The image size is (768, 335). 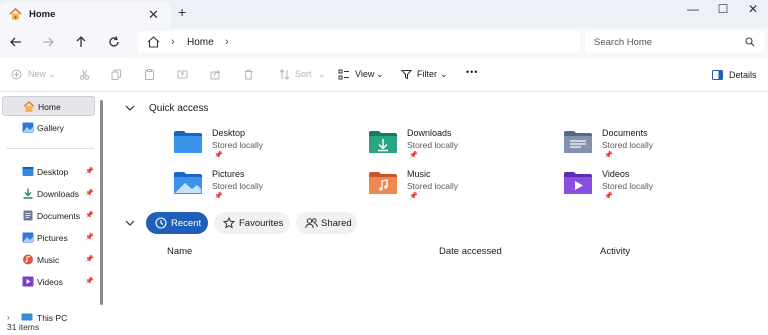 I want to click on sidebar-item-desktop: Desktop 📌, so click(x=48, y=172).